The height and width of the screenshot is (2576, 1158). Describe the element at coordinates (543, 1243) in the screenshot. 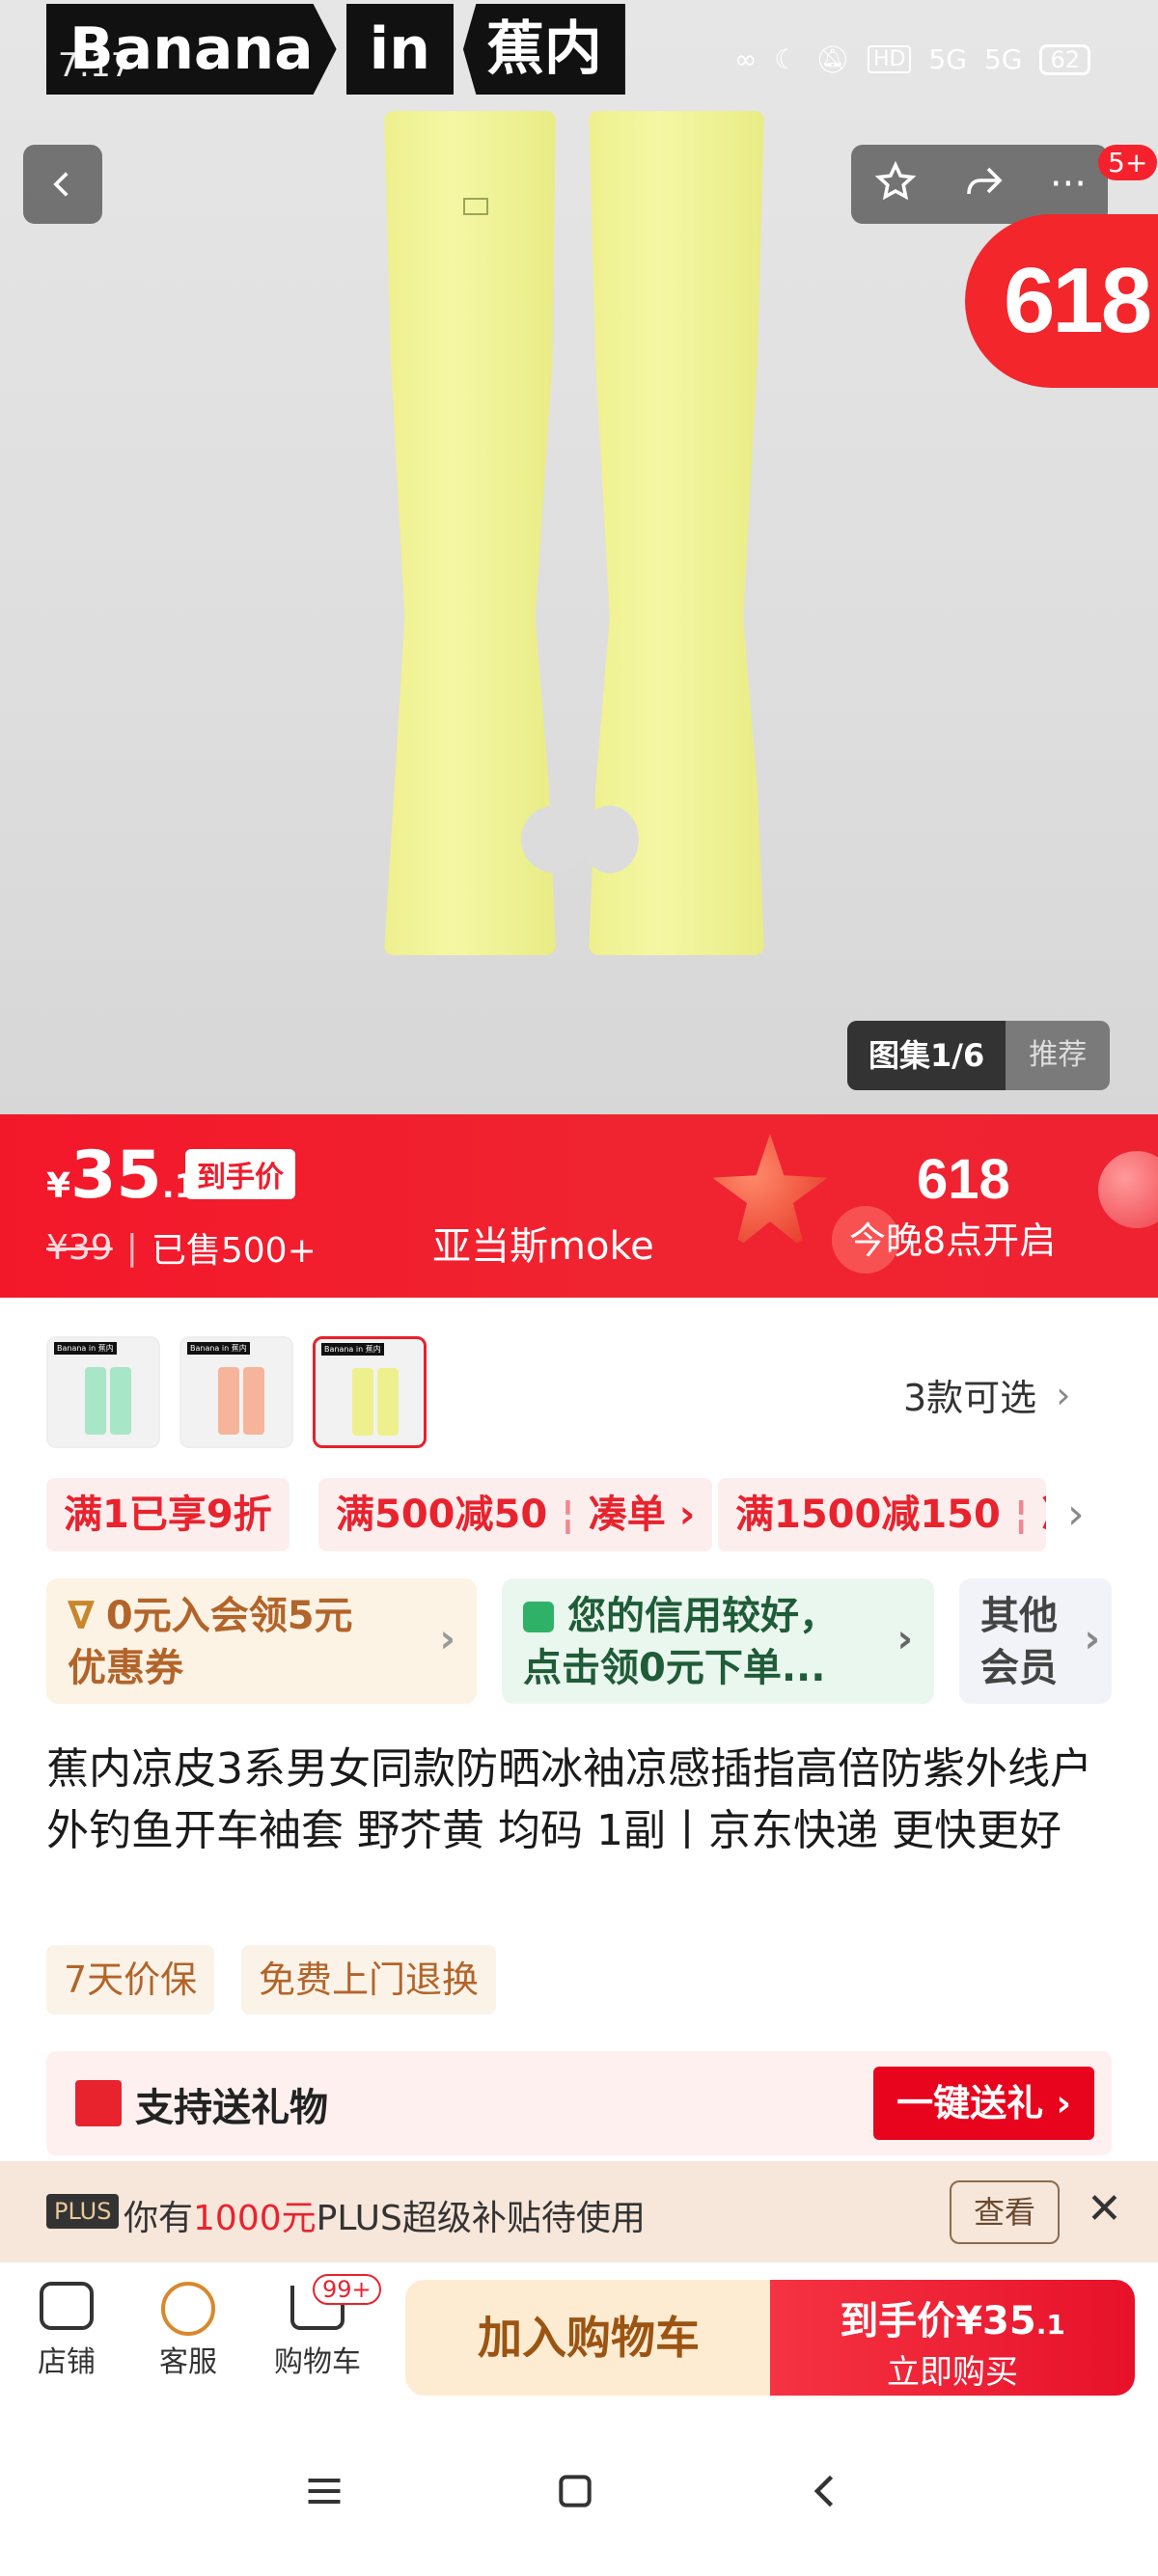

I see `brand-name: 亚当斯moke` at that location.